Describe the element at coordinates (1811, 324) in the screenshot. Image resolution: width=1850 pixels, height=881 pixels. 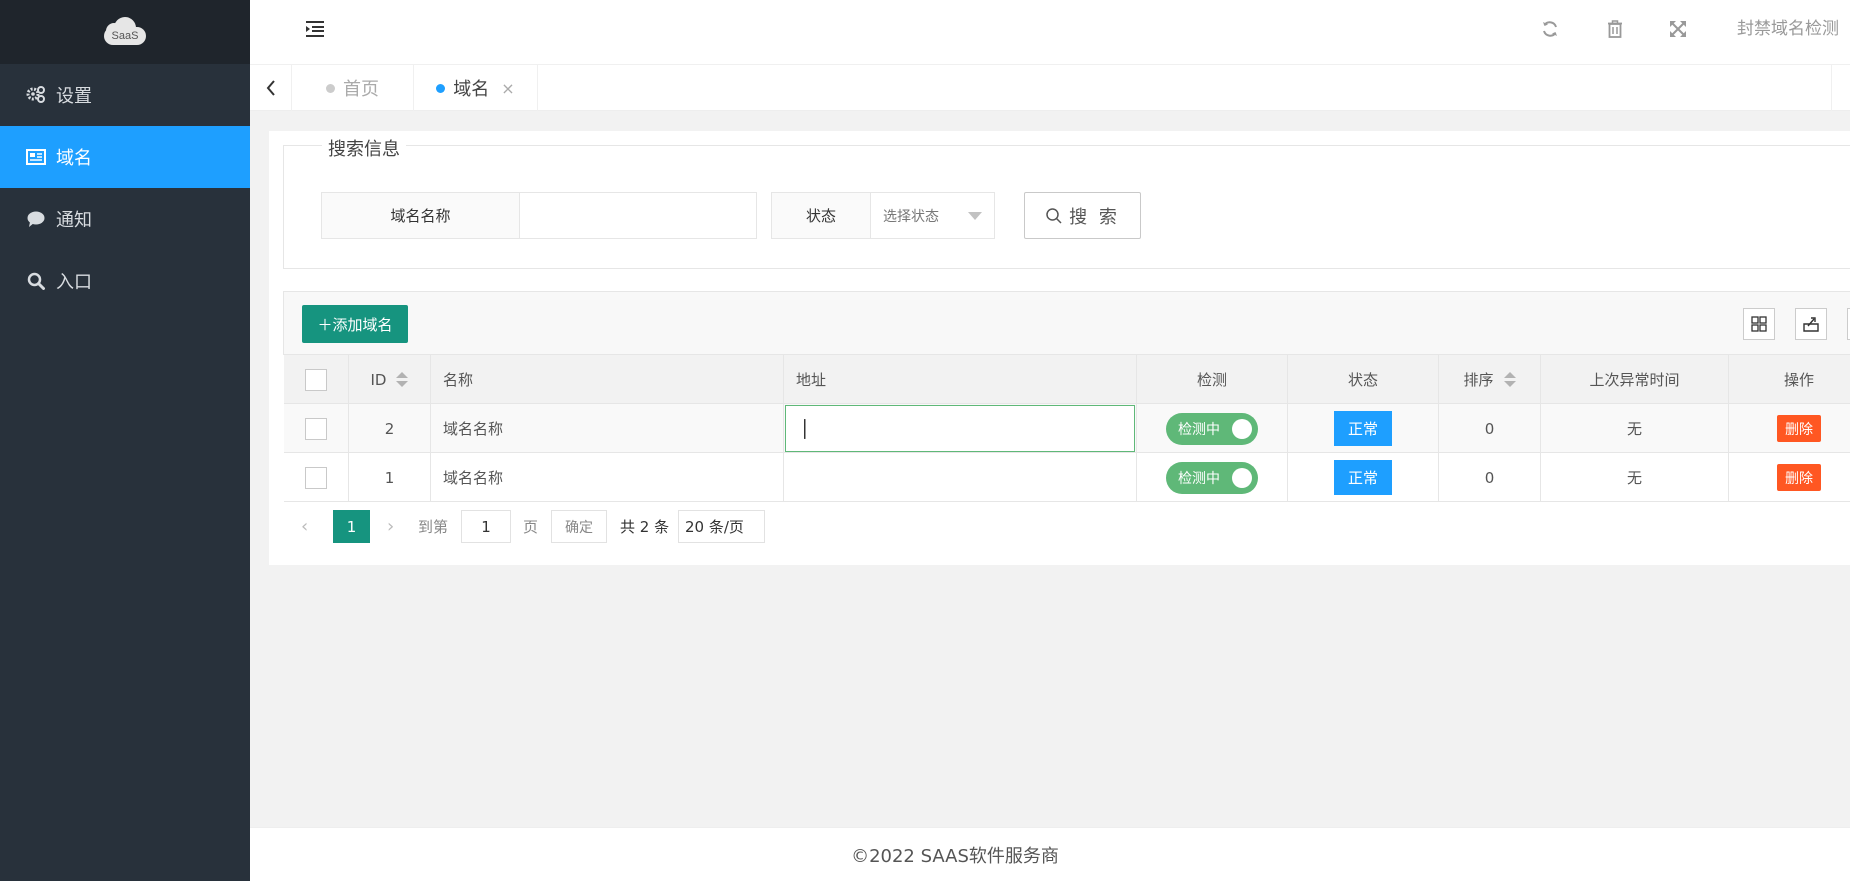
I see `export-icon` at that location.